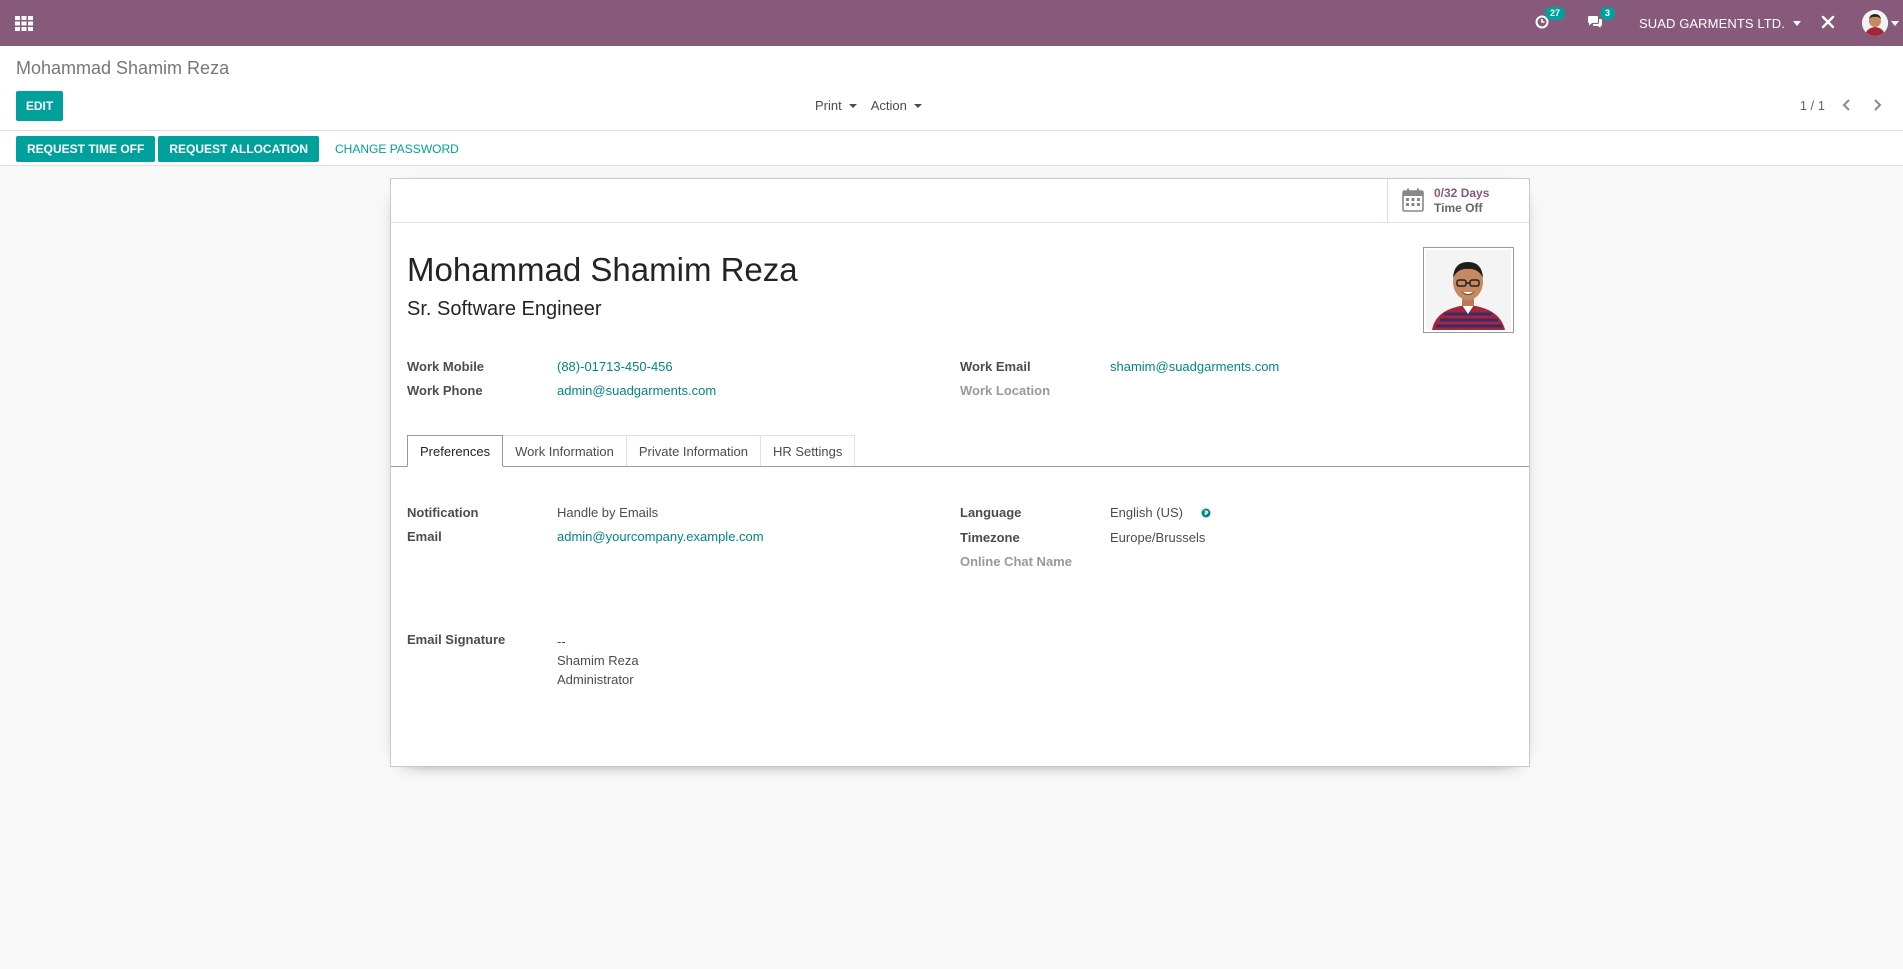 This screenshot has width=1903, height=969. Describe the element at coordinates (446, 366) in the screenshot. I see `work-mobile-label: Work Mobile` at that location.